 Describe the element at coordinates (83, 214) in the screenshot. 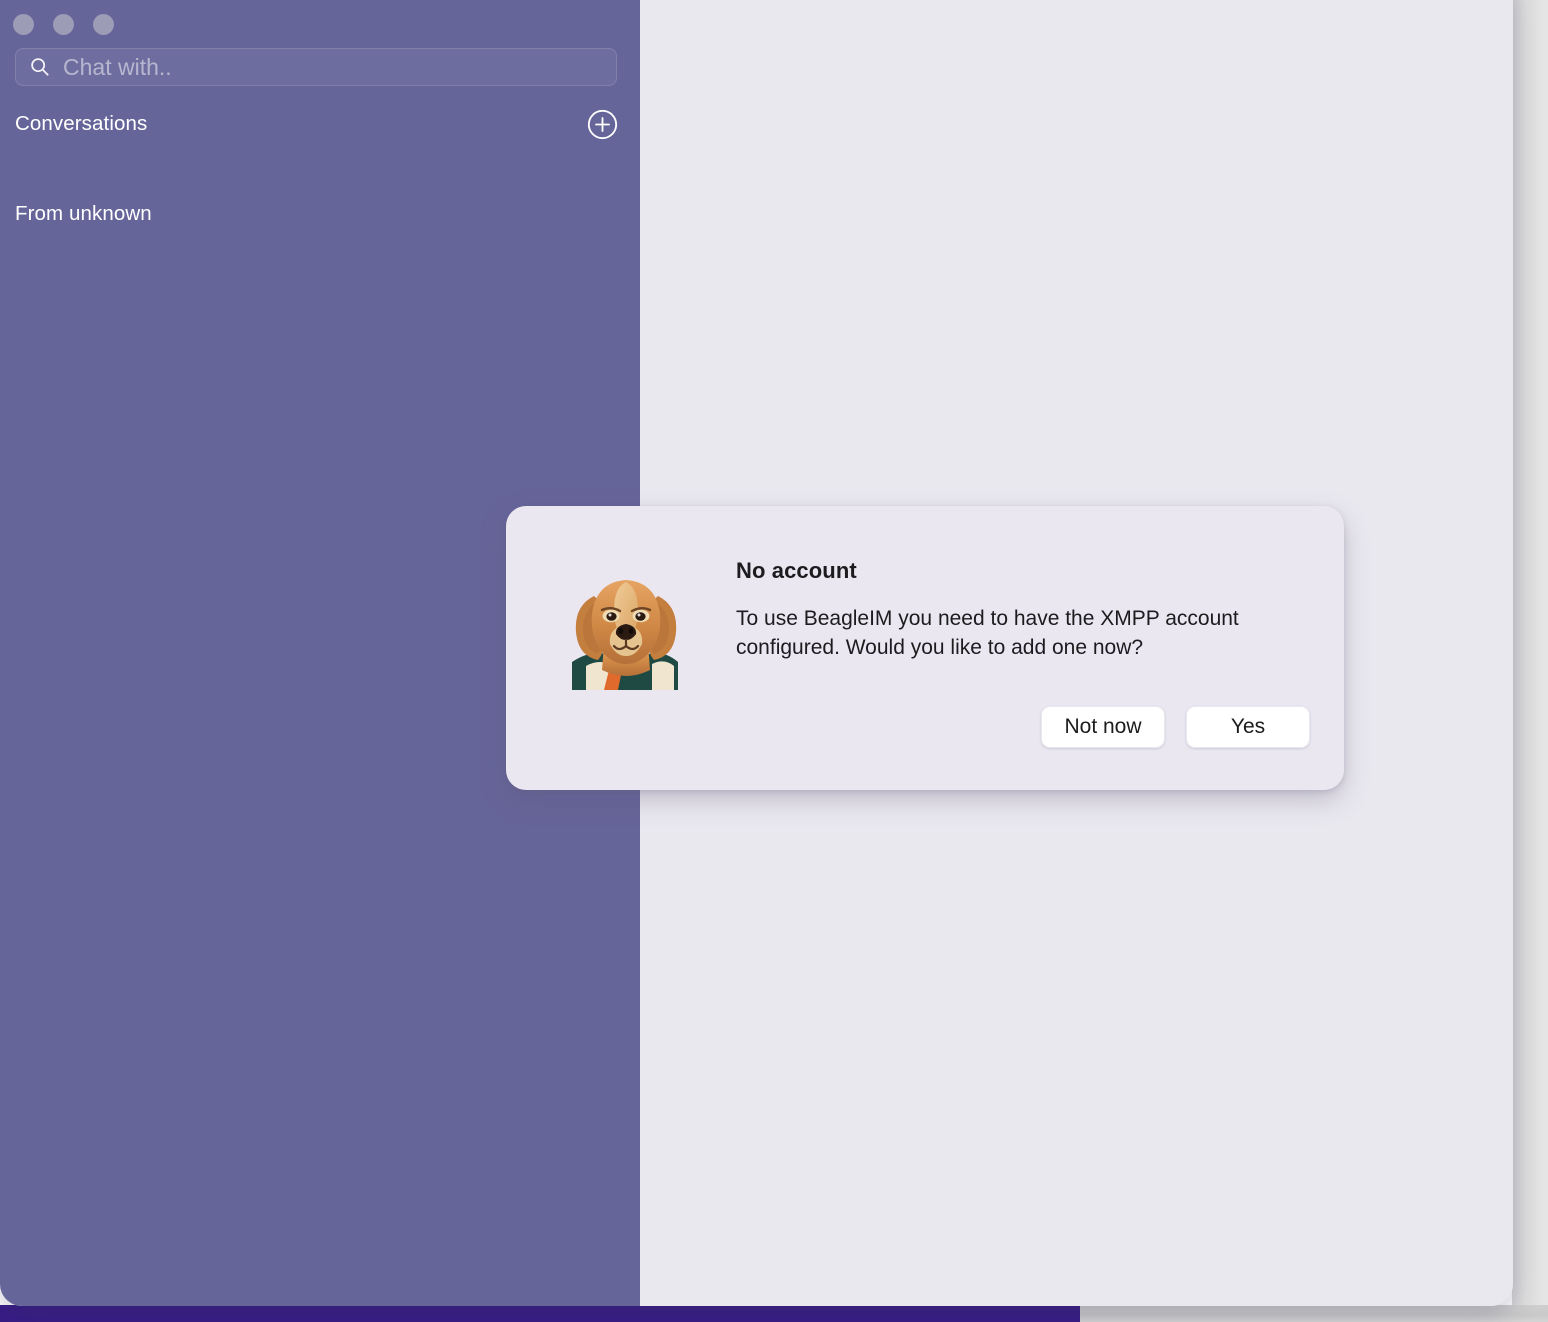

I see `sidebar-section-from-unknown: From unknown` at that location.